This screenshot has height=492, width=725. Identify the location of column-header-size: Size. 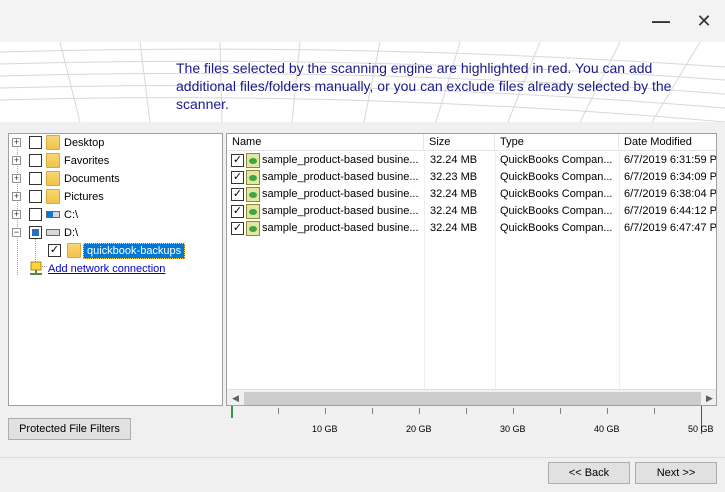
(459, 142).